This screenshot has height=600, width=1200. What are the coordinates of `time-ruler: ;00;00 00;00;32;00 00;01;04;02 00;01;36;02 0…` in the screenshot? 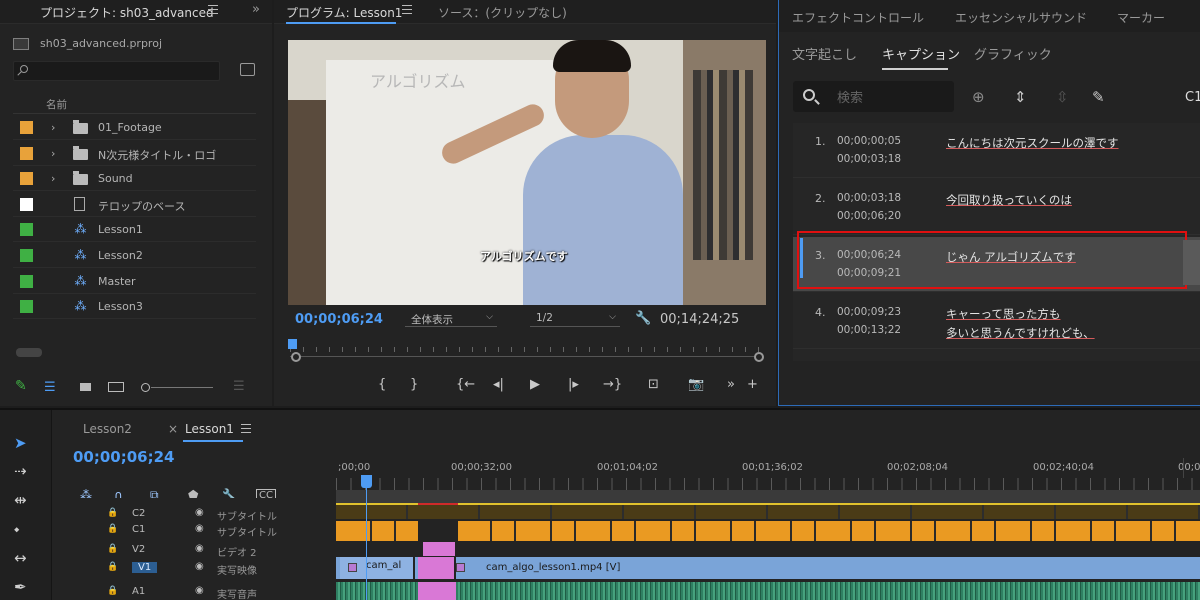 It's located at (768, 470).